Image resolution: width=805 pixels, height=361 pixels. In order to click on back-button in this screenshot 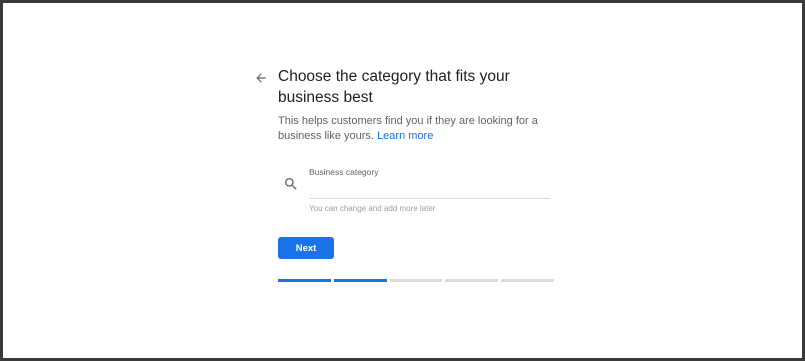, I will do `click(261, 78)`.